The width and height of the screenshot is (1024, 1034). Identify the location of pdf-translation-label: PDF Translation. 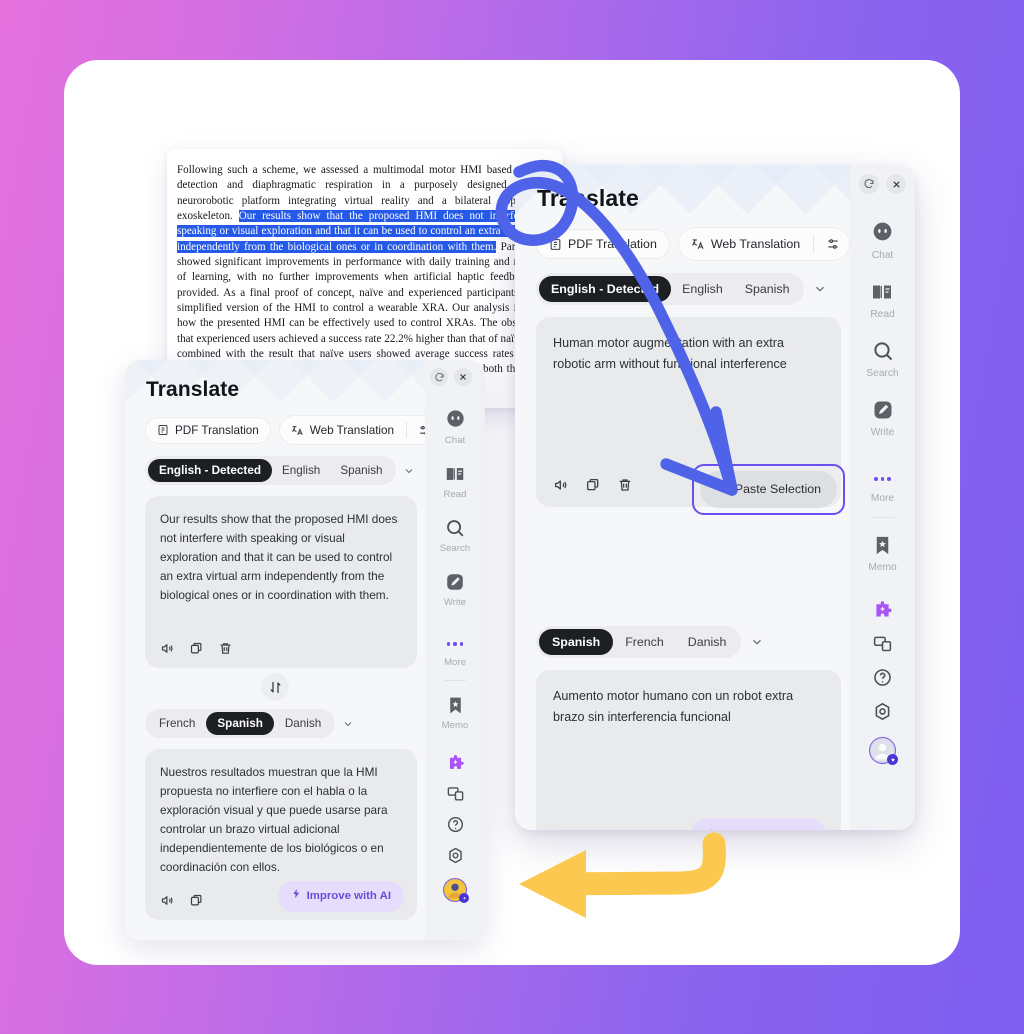
(217, 430).